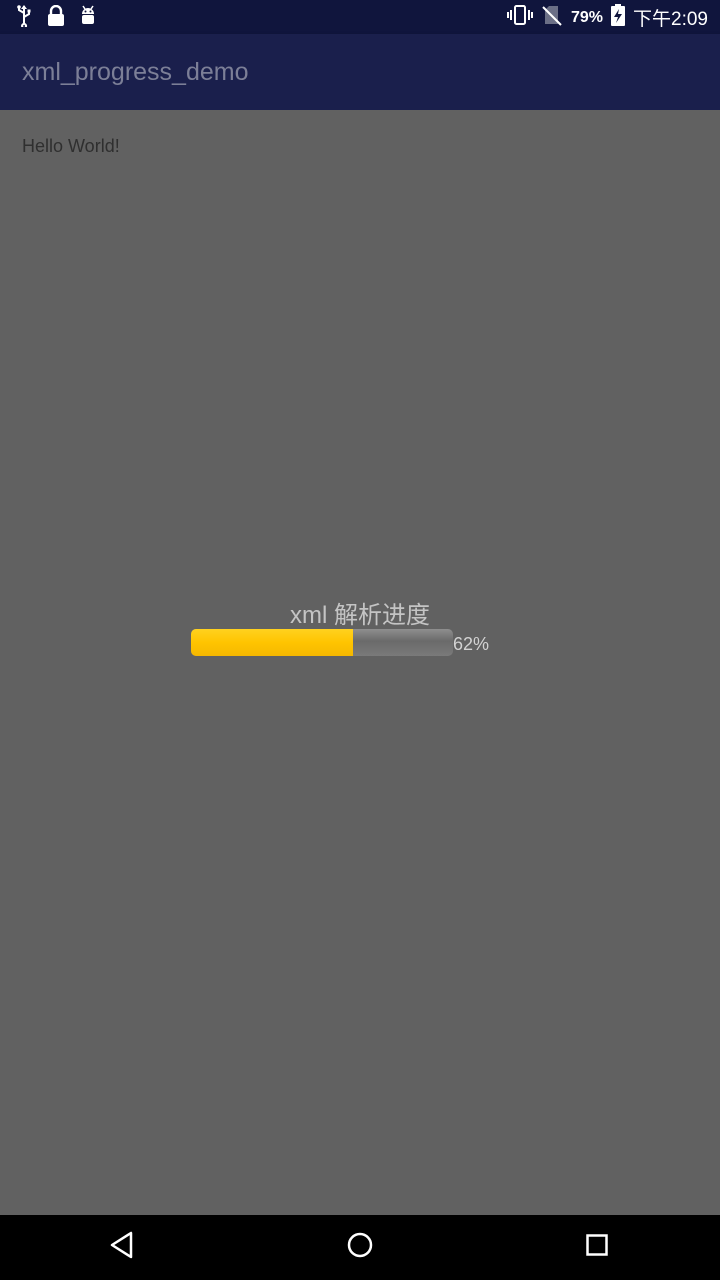 Image resolution: width=720 pixels, height=1280 pixels. I want to click on status-left-icons, so click(56, 18).